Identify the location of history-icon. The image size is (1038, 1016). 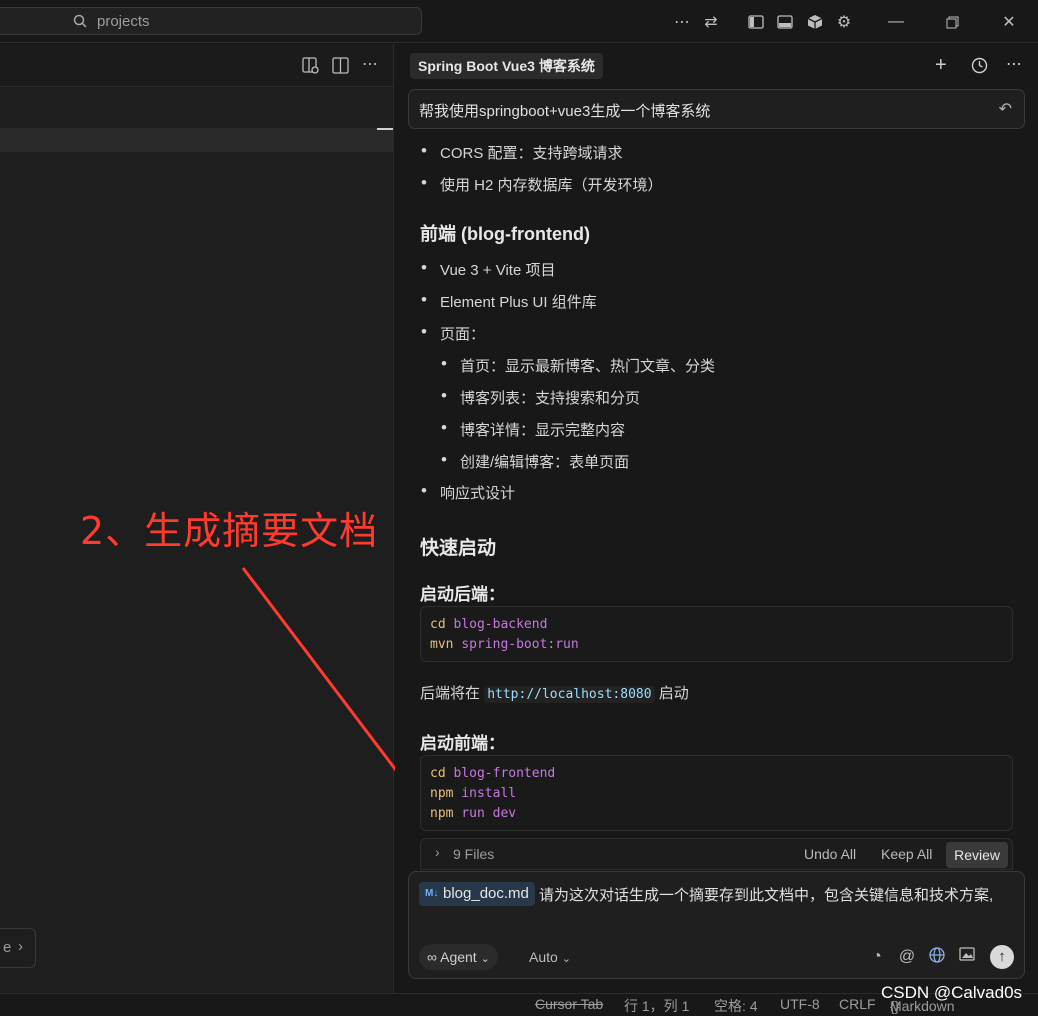
(979, 68).